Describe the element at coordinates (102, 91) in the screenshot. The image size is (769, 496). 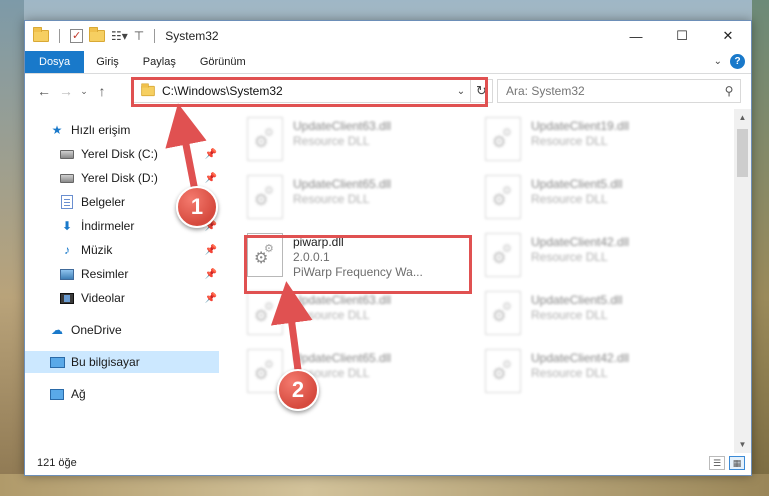
I see `up-arrow-icon: ↑` at that location.